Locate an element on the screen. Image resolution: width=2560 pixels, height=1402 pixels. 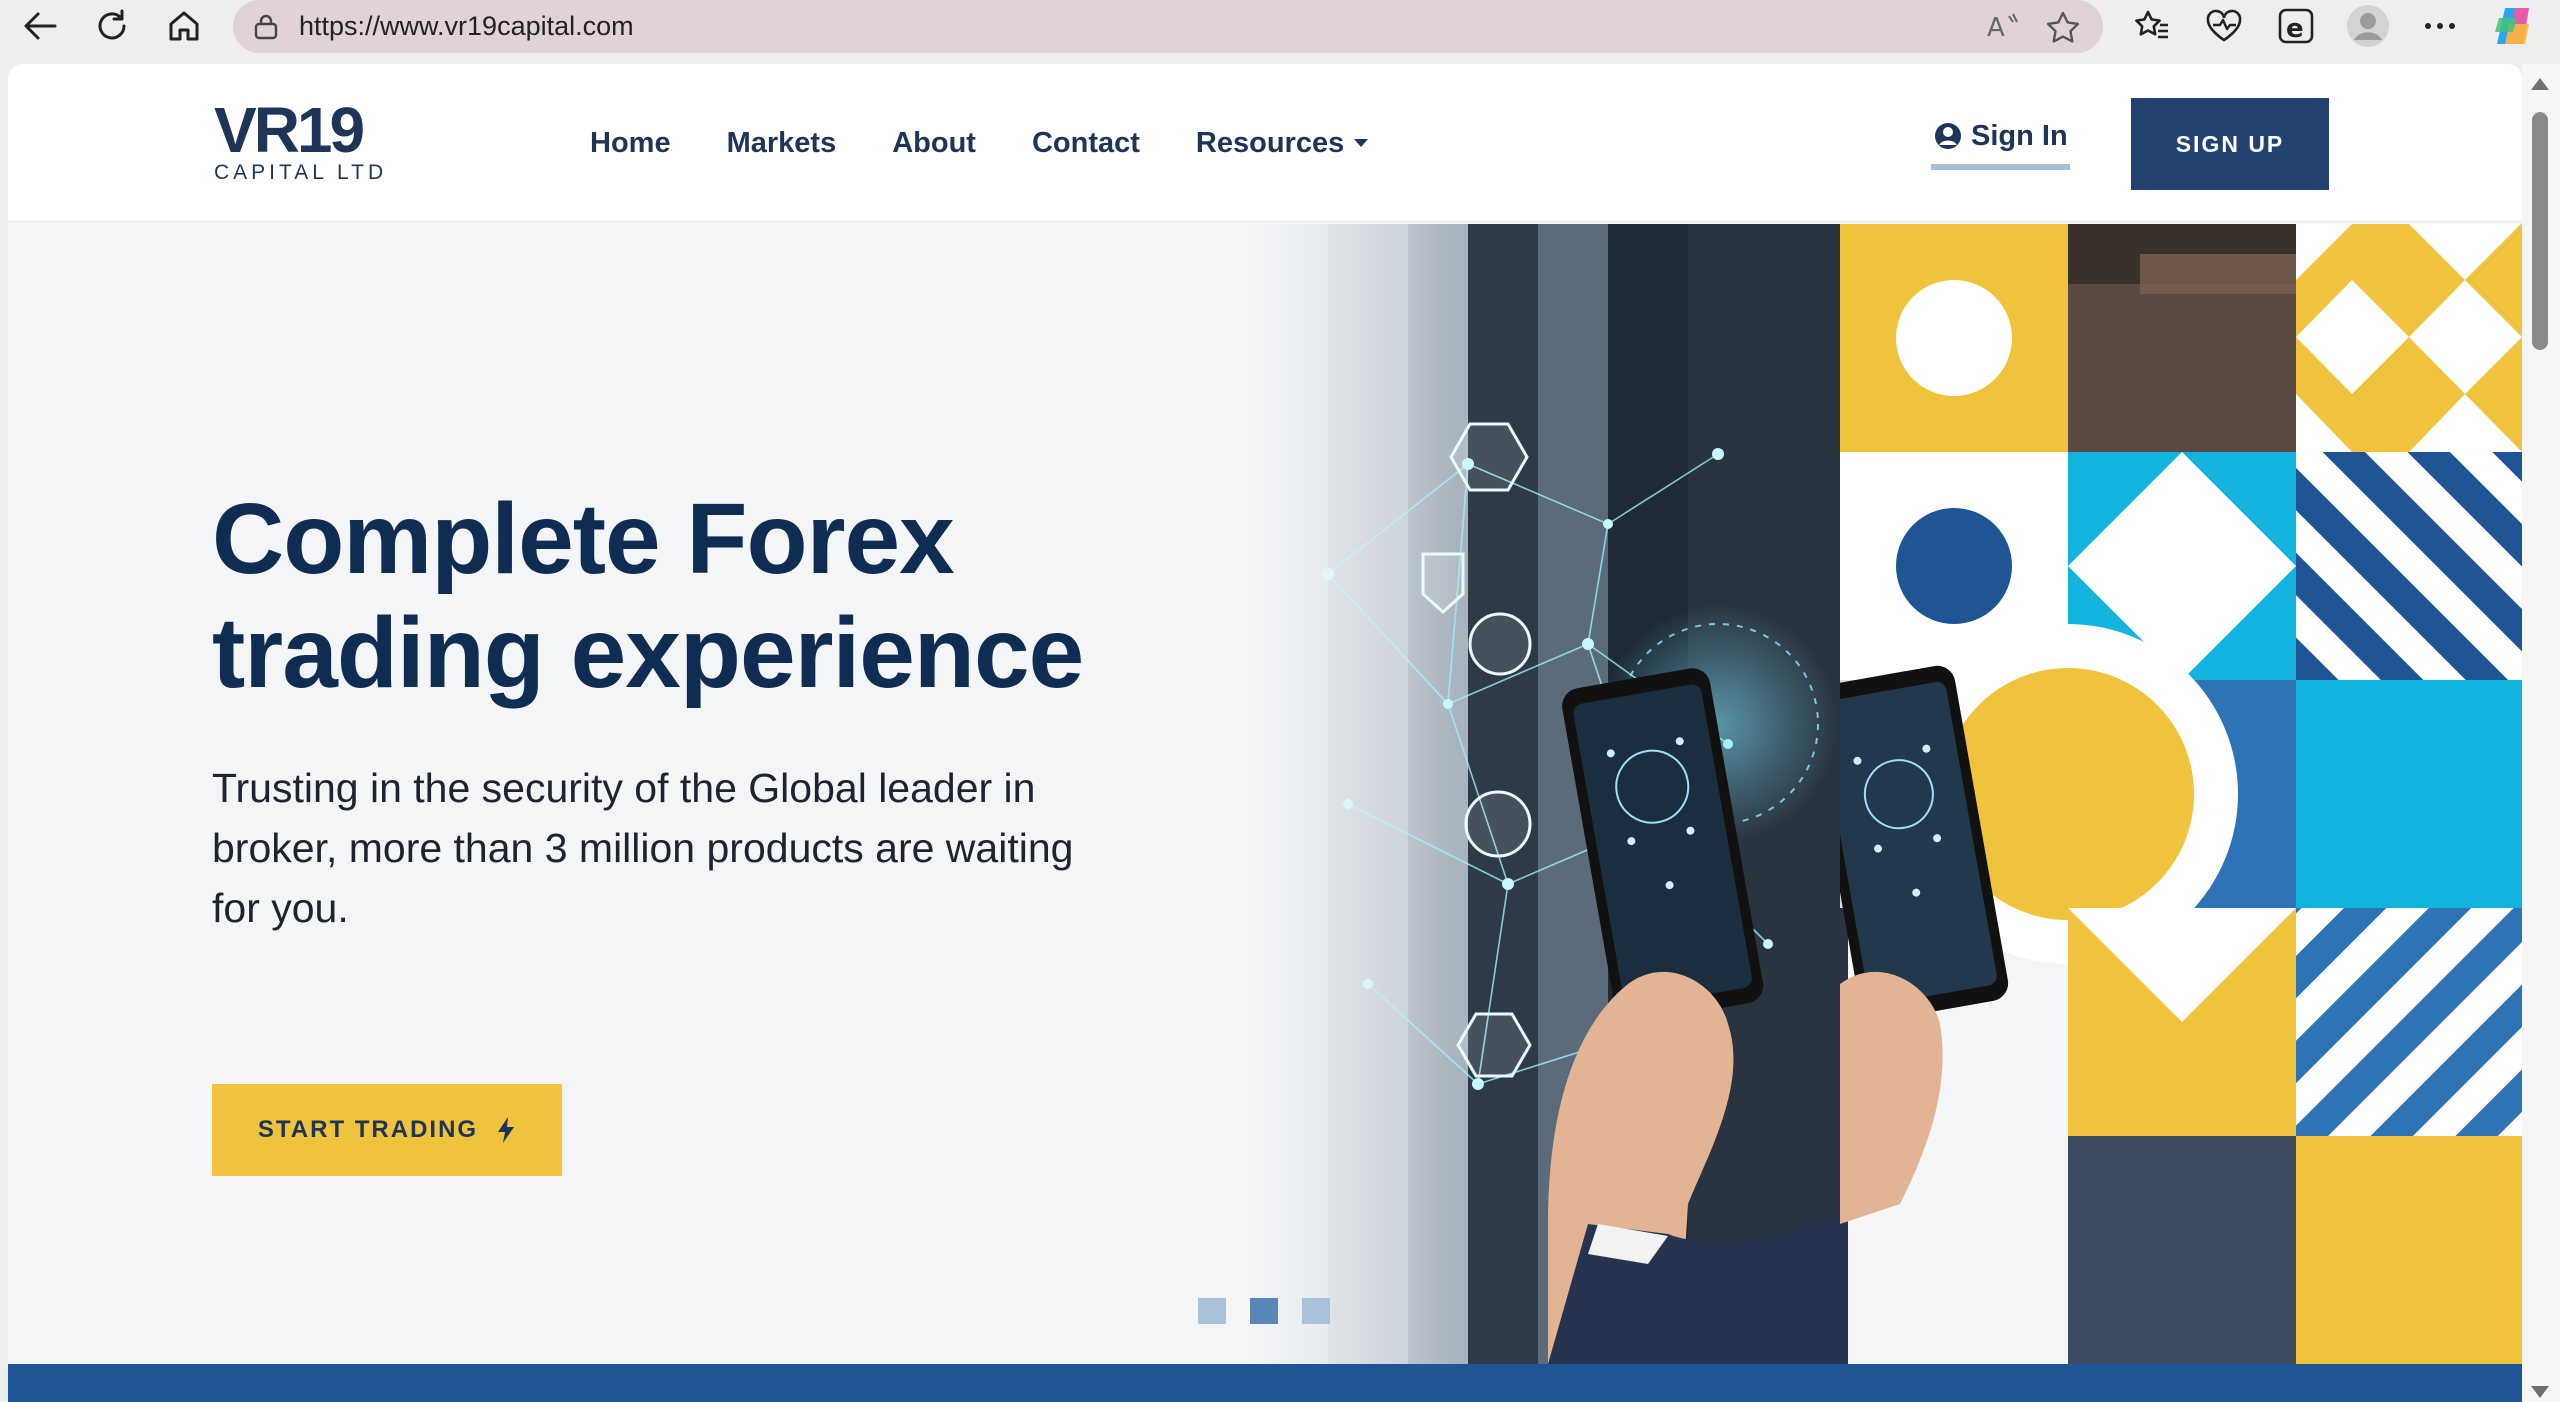
scroll-down-arrow-icon is located at coordinates (2540, 1392).